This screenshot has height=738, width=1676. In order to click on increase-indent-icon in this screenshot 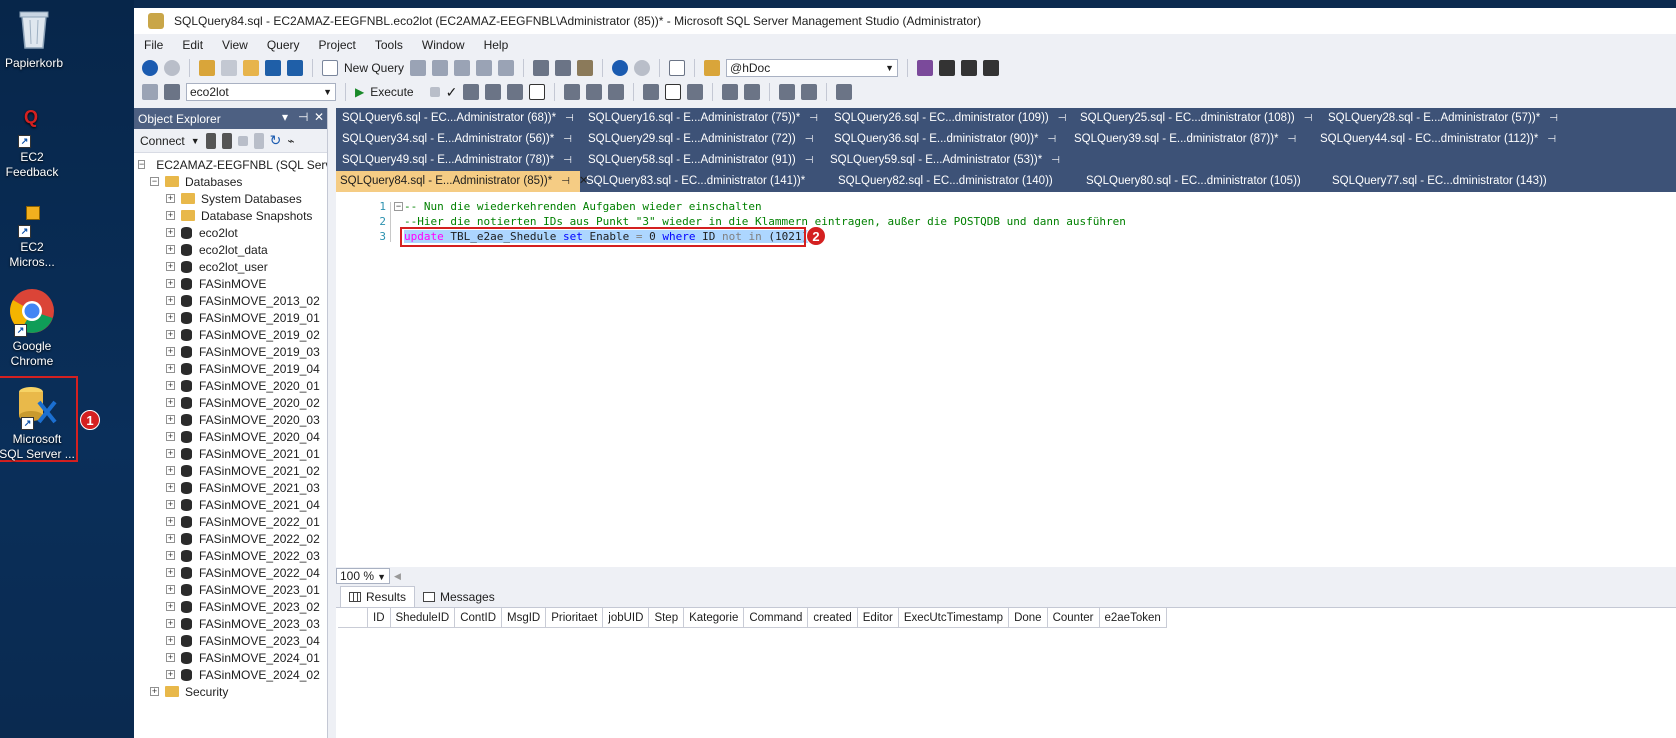, I will do `click(809, 92)`.